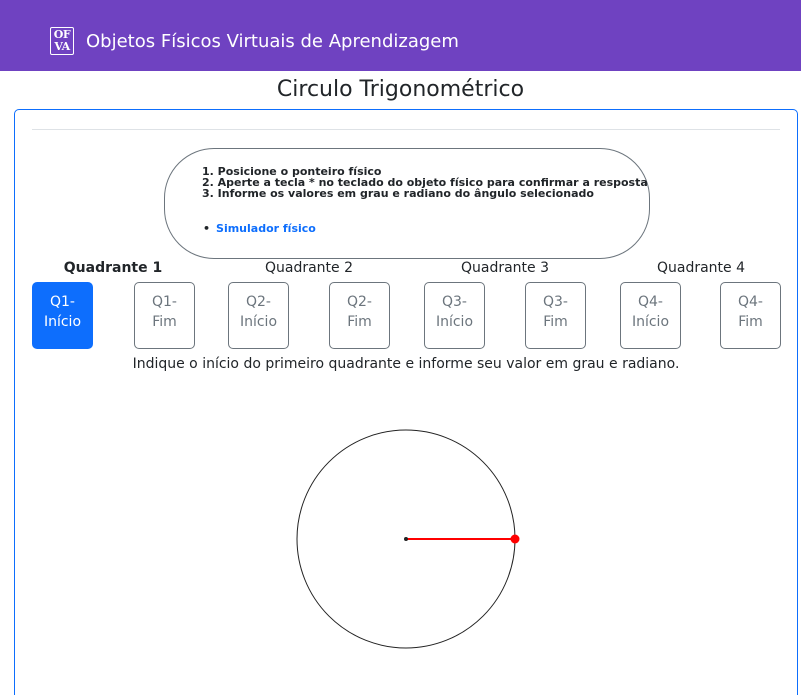 The width and height of the screenshot is (801, 695). I want to click on trig-circle, so click(408, 539).